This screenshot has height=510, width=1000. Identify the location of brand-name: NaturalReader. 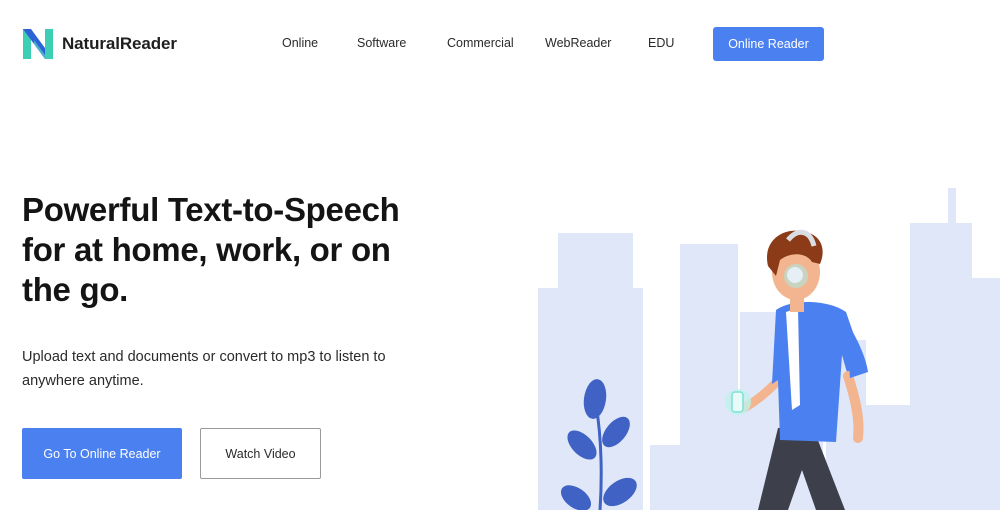
(119, 43).